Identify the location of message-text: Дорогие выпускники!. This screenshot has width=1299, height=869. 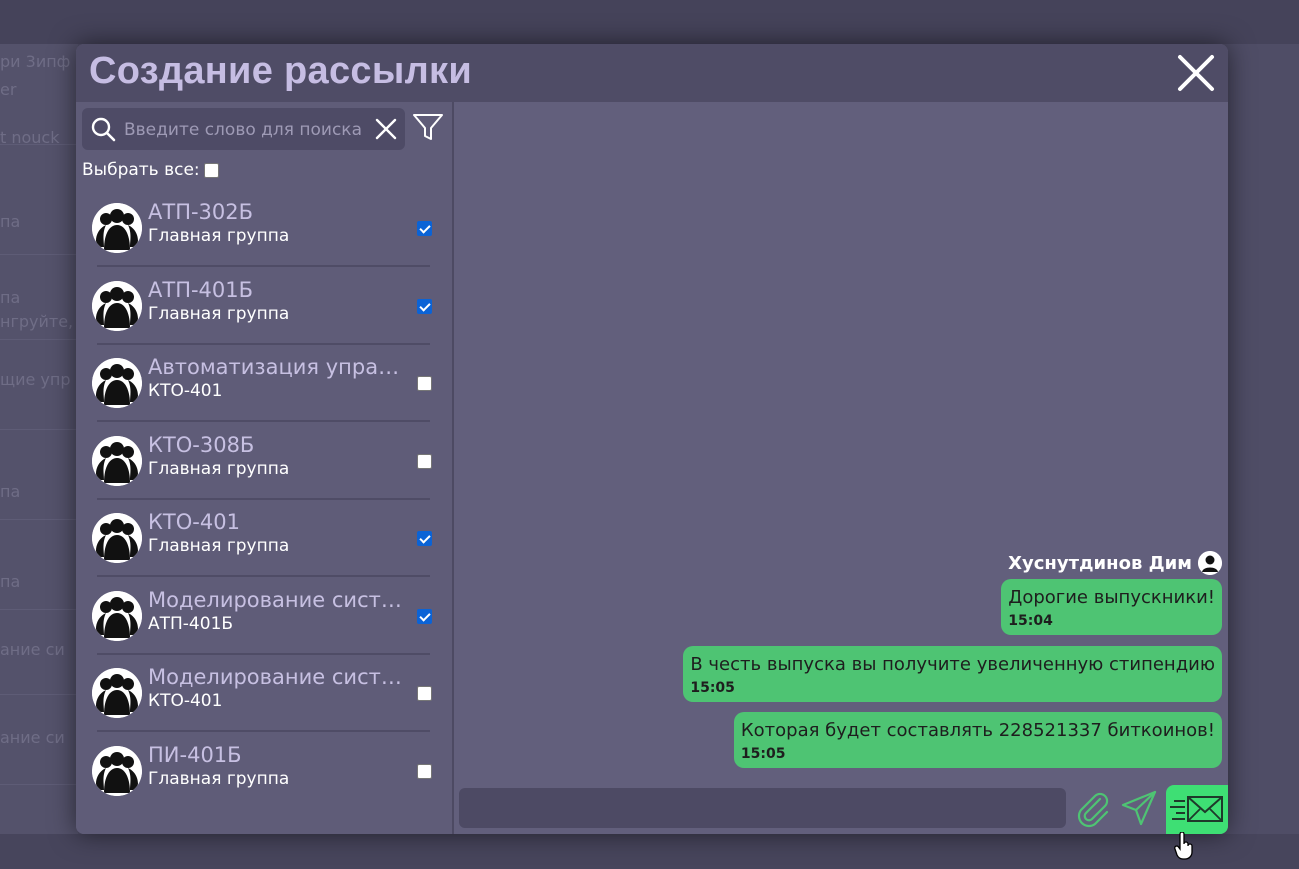
(1111, 597).